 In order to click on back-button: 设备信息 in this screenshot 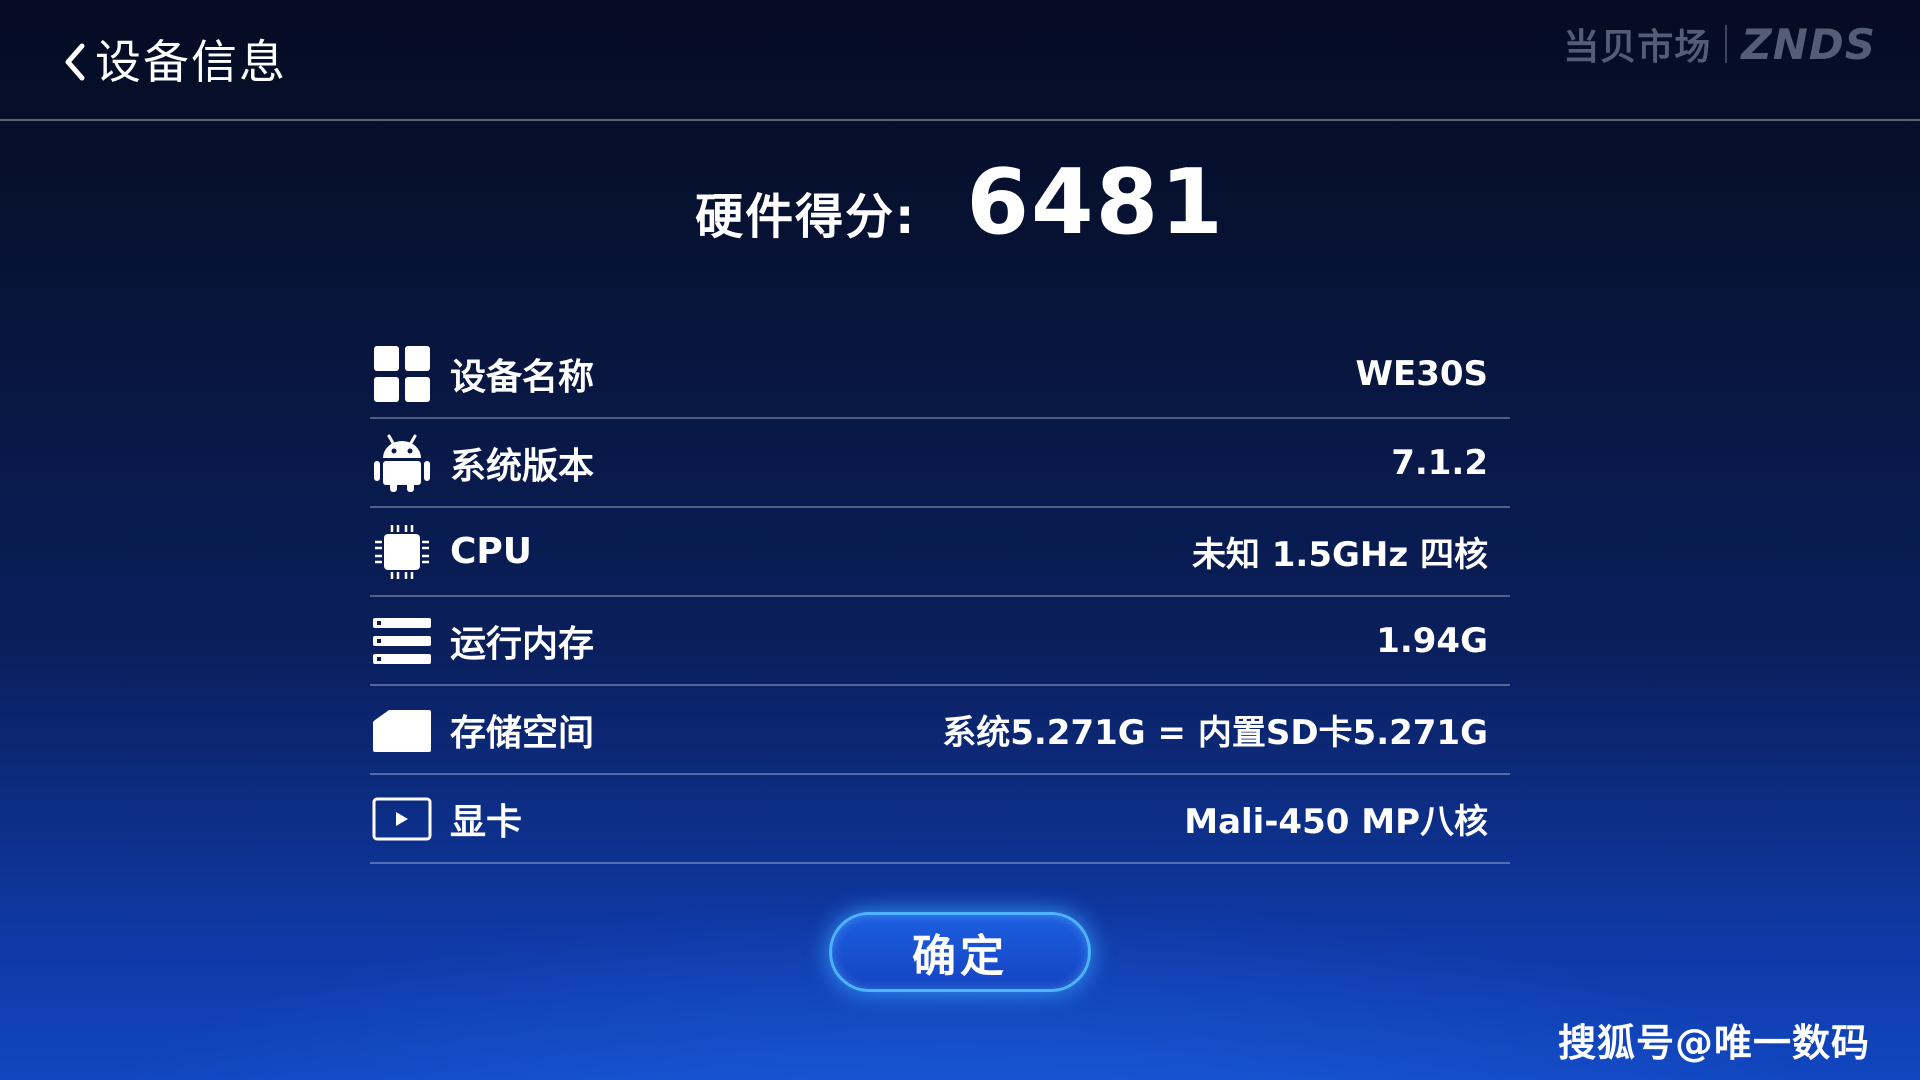, I will do `click(171, 62)`.